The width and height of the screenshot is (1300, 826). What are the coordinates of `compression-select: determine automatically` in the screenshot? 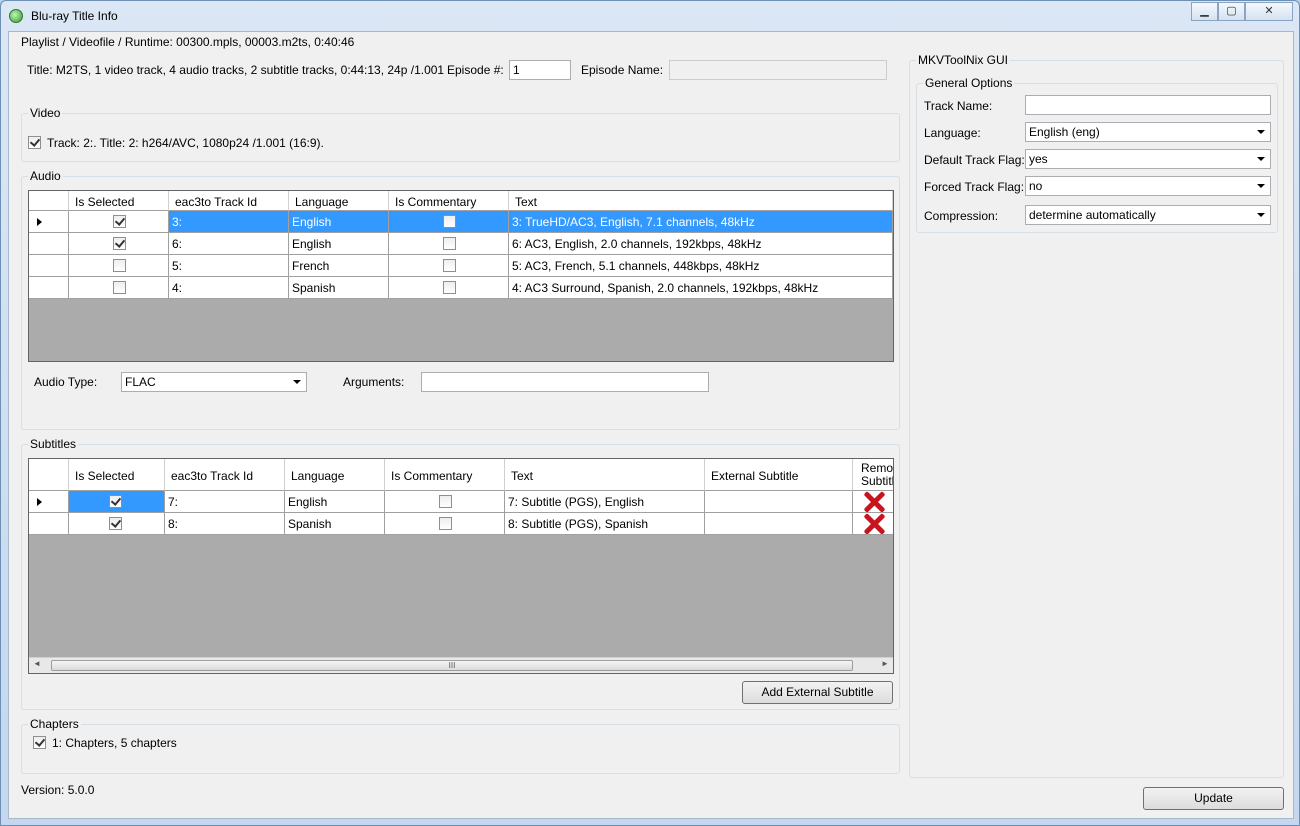 It's located at (1148, 215).